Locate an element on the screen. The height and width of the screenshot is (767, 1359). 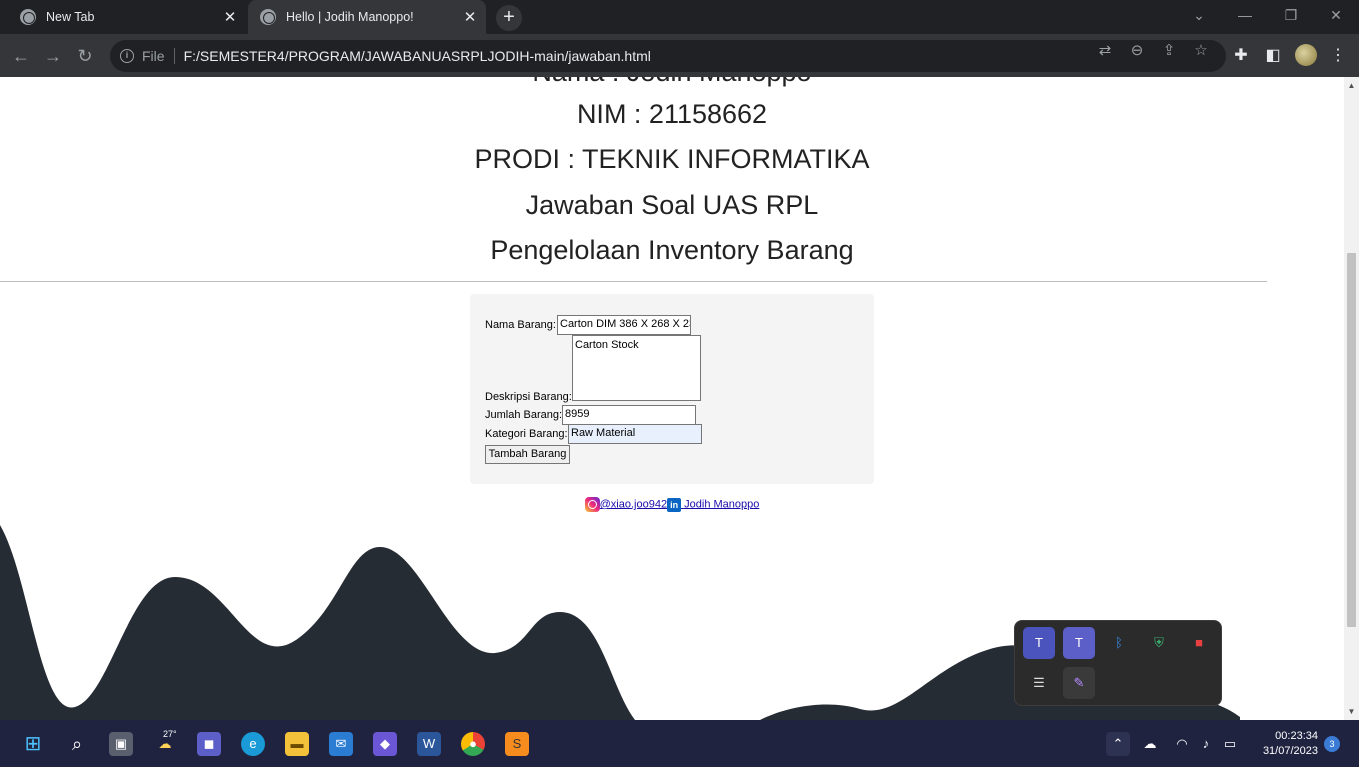
deskripsi-barang-textarea: Carton Stock is located at coordinates (636, 368).